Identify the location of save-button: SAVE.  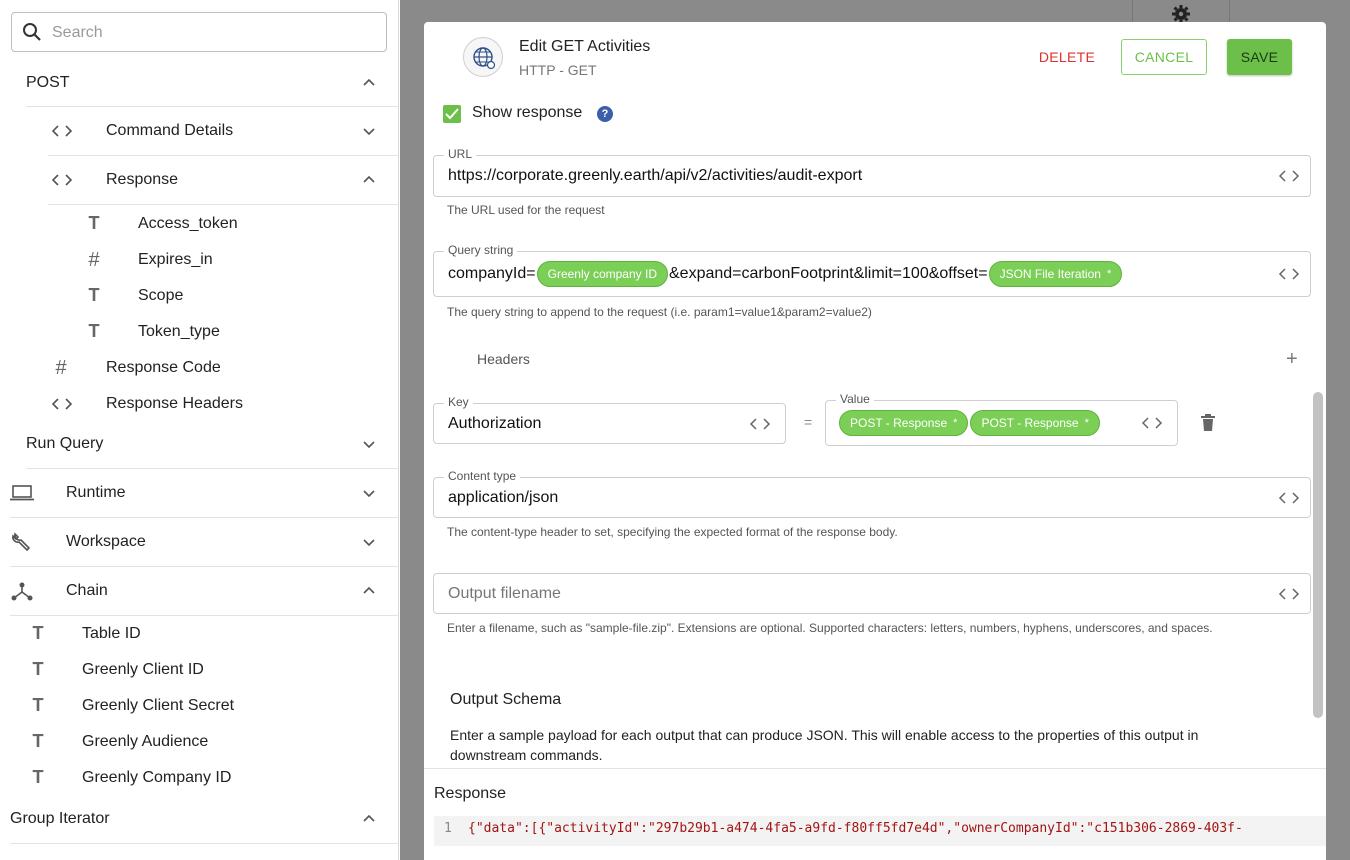
(1259, 57).